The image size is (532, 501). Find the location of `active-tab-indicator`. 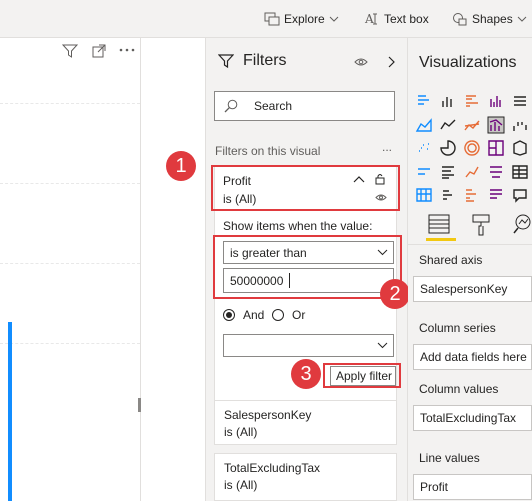

active-tab-indicator is located at coordinates (441, 239).